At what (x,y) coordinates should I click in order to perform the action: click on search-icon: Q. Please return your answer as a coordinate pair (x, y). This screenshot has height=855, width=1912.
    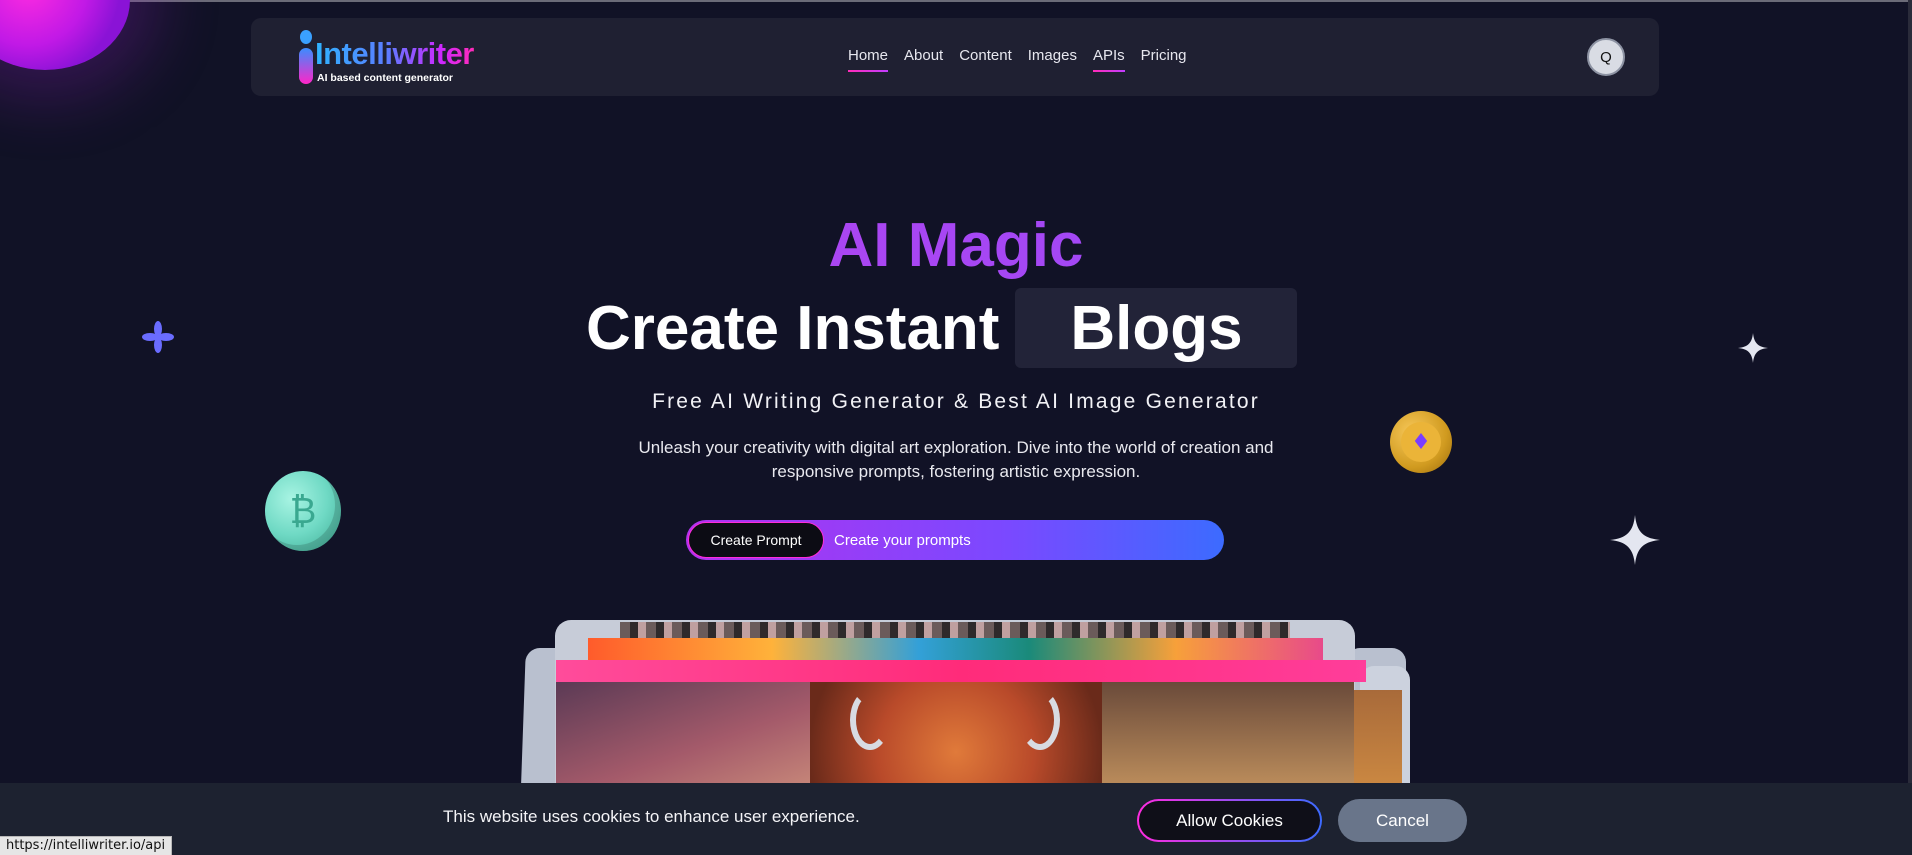
    Looking at the image, I should click on (1606, 57).